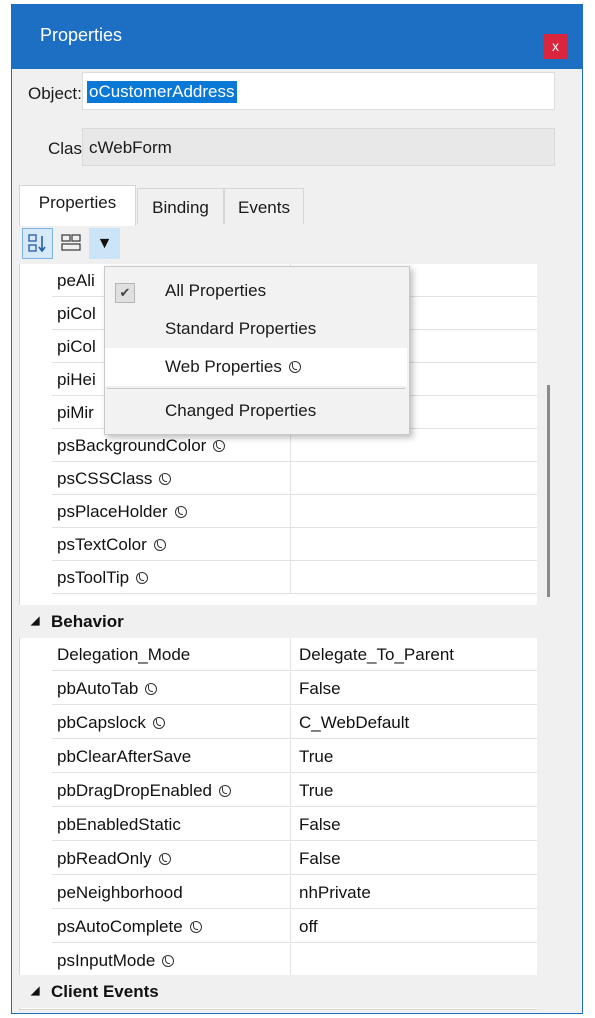 Image resolution: width=595 pixels, height=1018 pixels. I want to click on property-name: pbCapslock, so click(101, 722).